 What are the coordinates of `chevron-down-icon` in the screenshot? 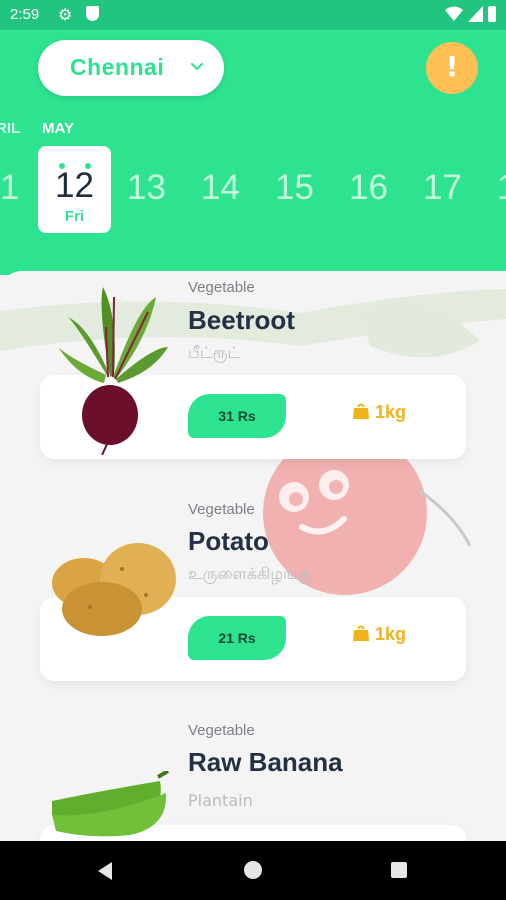 It's located at (197, 67).